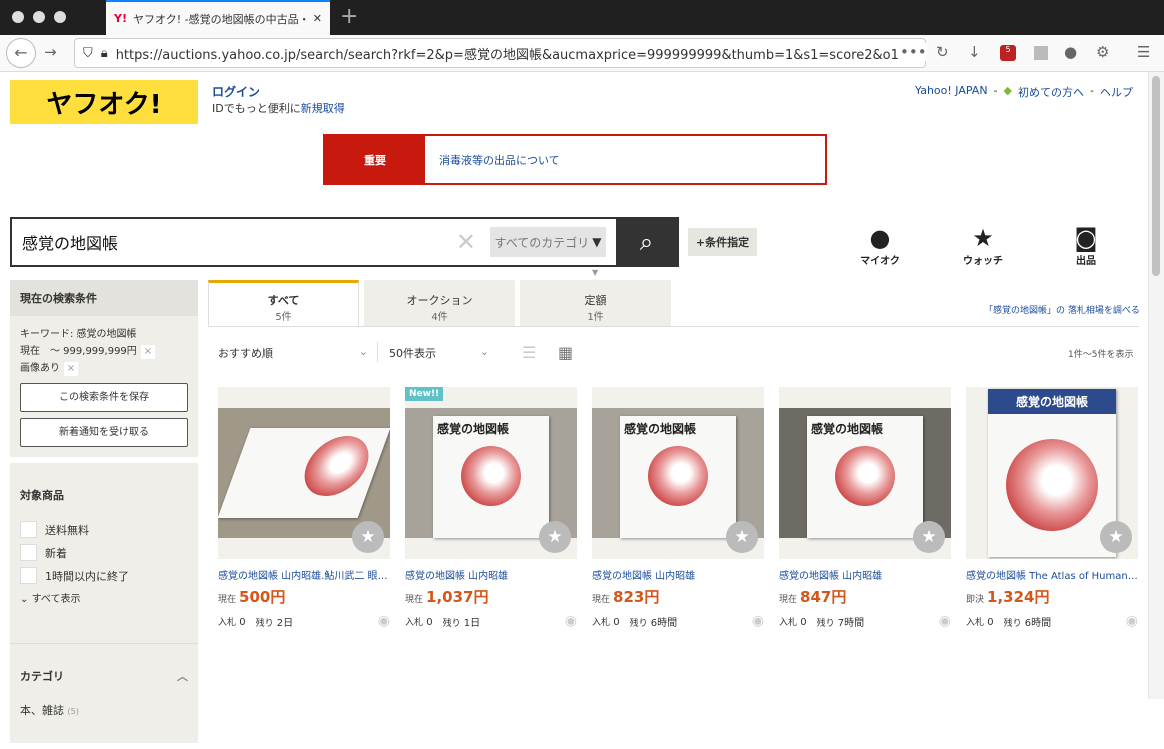 The height and width of the screenshot is (749, 1164). What do you see at coordinates (304, 596) in the screenshot?
I see `price: 現在 500円` at bounding box center [304, 596].